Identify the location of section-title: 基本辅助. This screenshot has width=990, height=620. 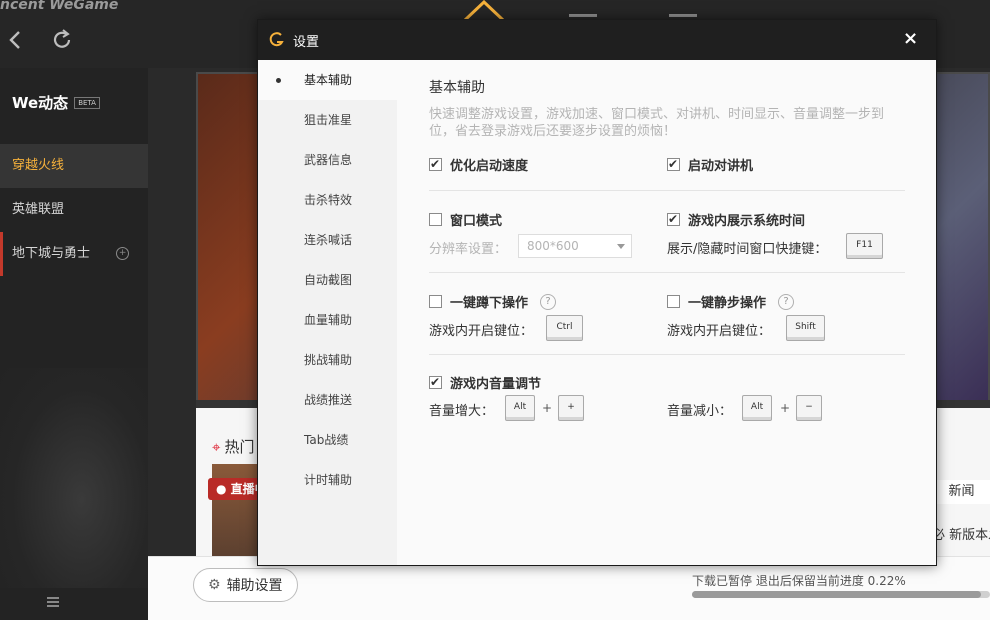
(457, 88).